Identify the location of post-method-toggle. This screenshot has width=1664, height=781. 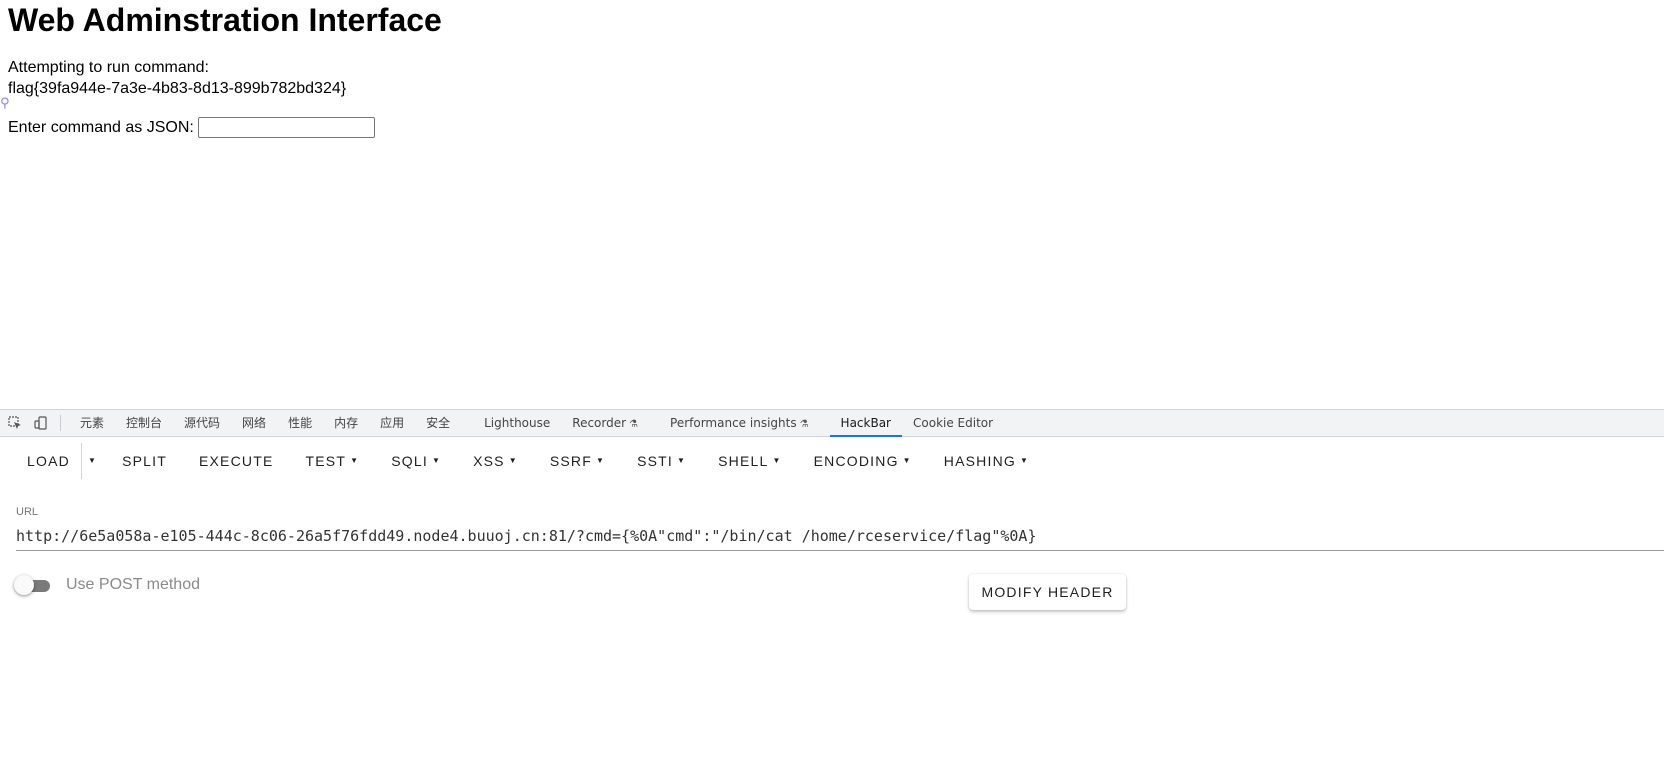
(33, 585).